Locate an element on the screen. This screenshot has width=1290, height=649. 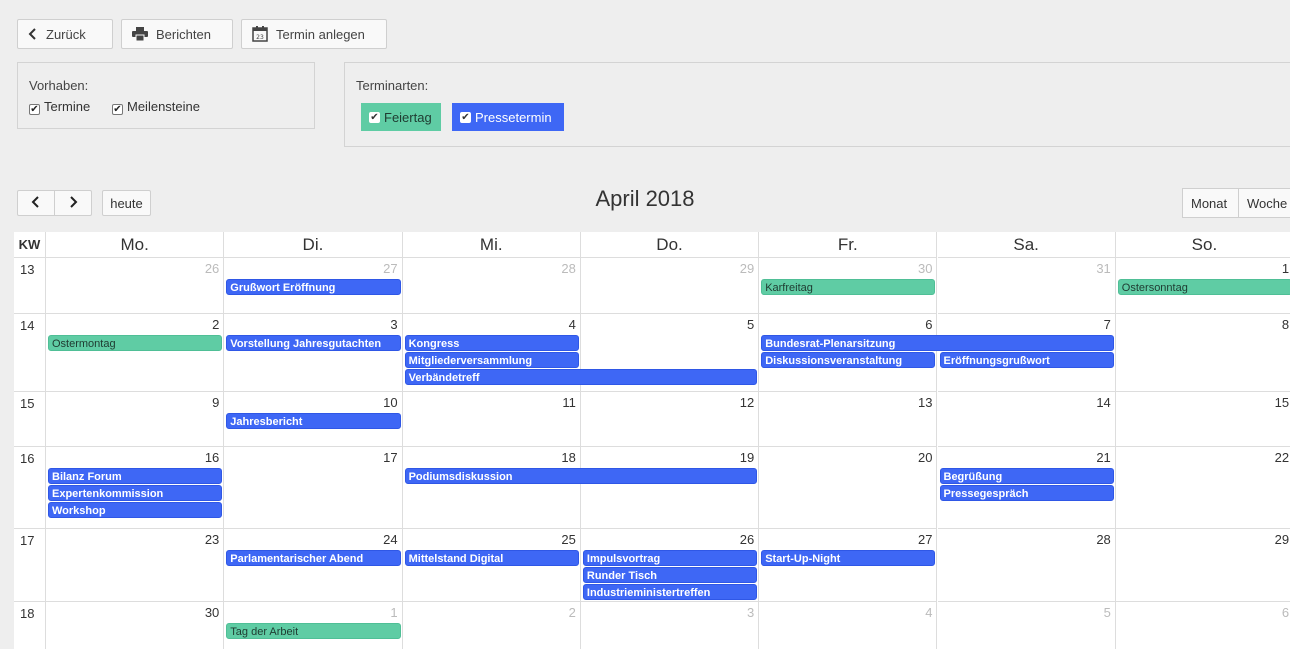
calendar-event: Verbändetreff is located at coordinates (581, 377).